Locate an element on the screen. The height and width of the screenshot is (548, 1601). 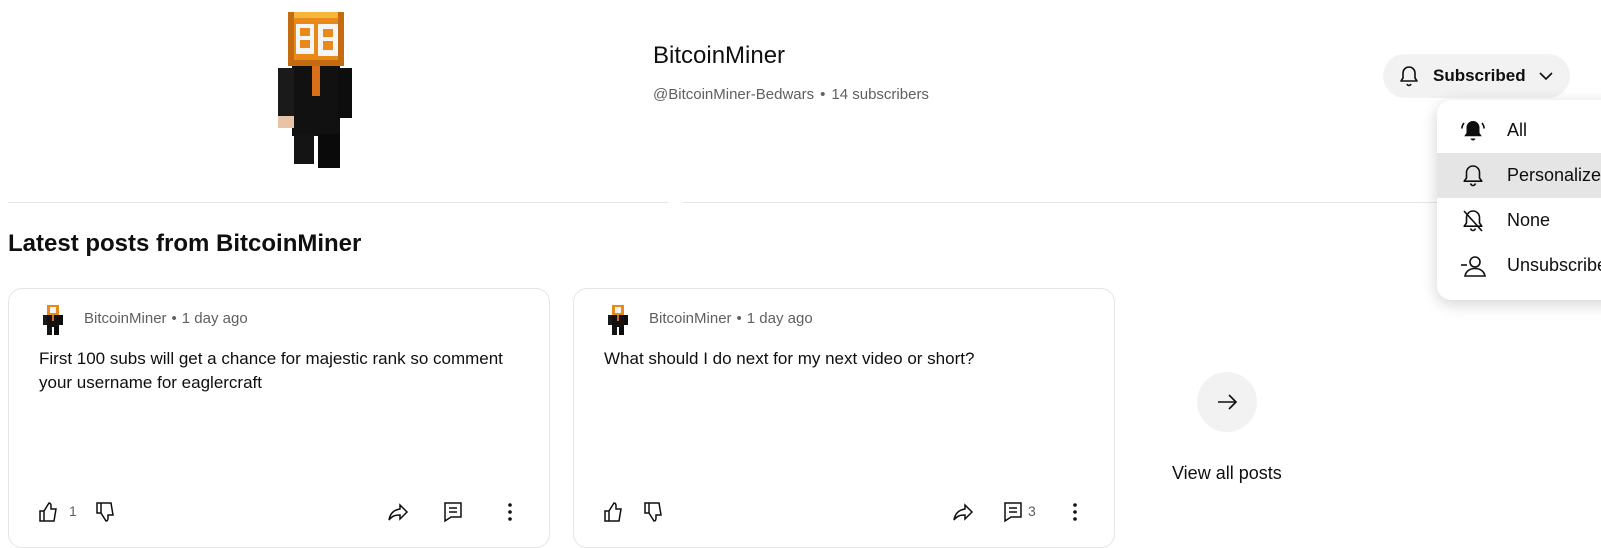
notification-menu: All Personalized None Unsubscribe is located at coordinates (1519, 200).